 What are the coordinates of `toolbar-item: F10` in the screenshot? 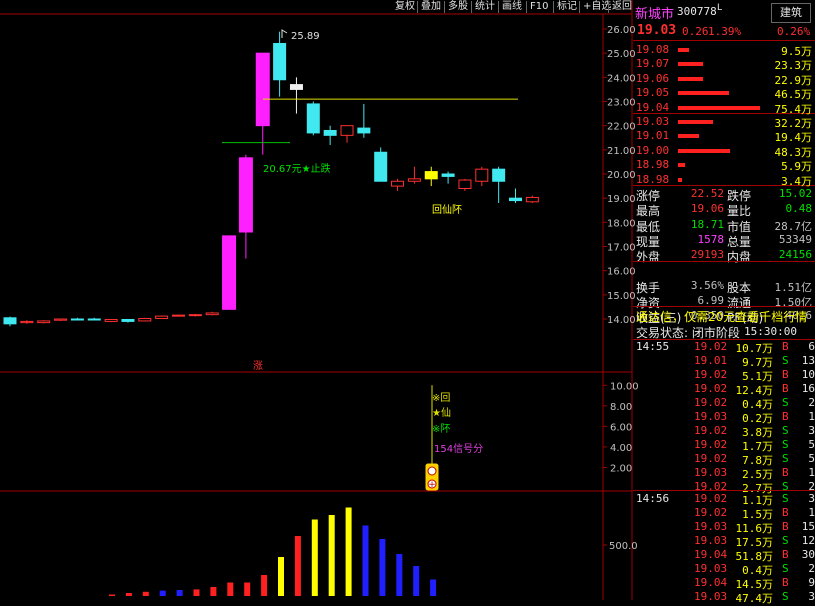 It's located at (539, 7).